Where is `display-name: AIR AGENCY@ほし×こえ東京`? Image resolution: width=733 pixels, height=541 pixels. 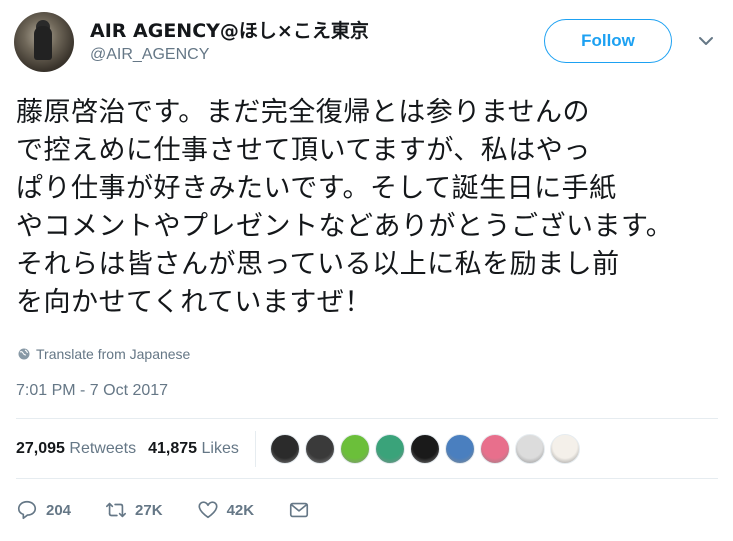
display-name: AIR AGENCY@ほし×こえ東京 is located at coordinates (229, 29).